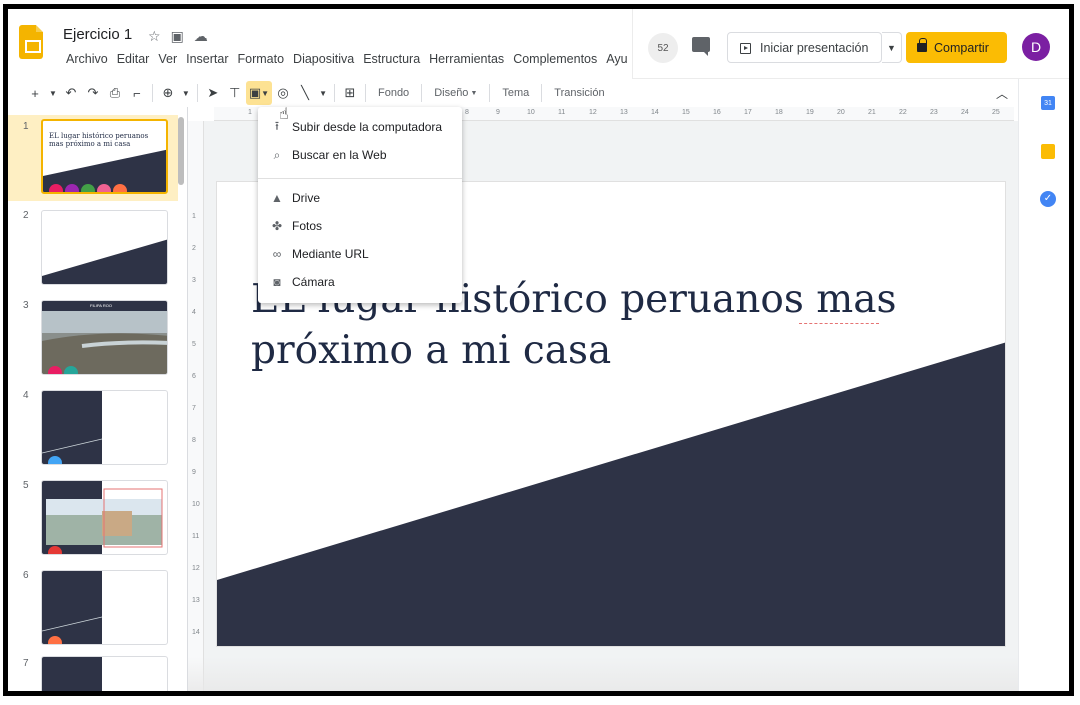 The height and width of the screenshot is (705, 1080). I want to click on menu-item-url: Mediante URL, so click(330, 254).